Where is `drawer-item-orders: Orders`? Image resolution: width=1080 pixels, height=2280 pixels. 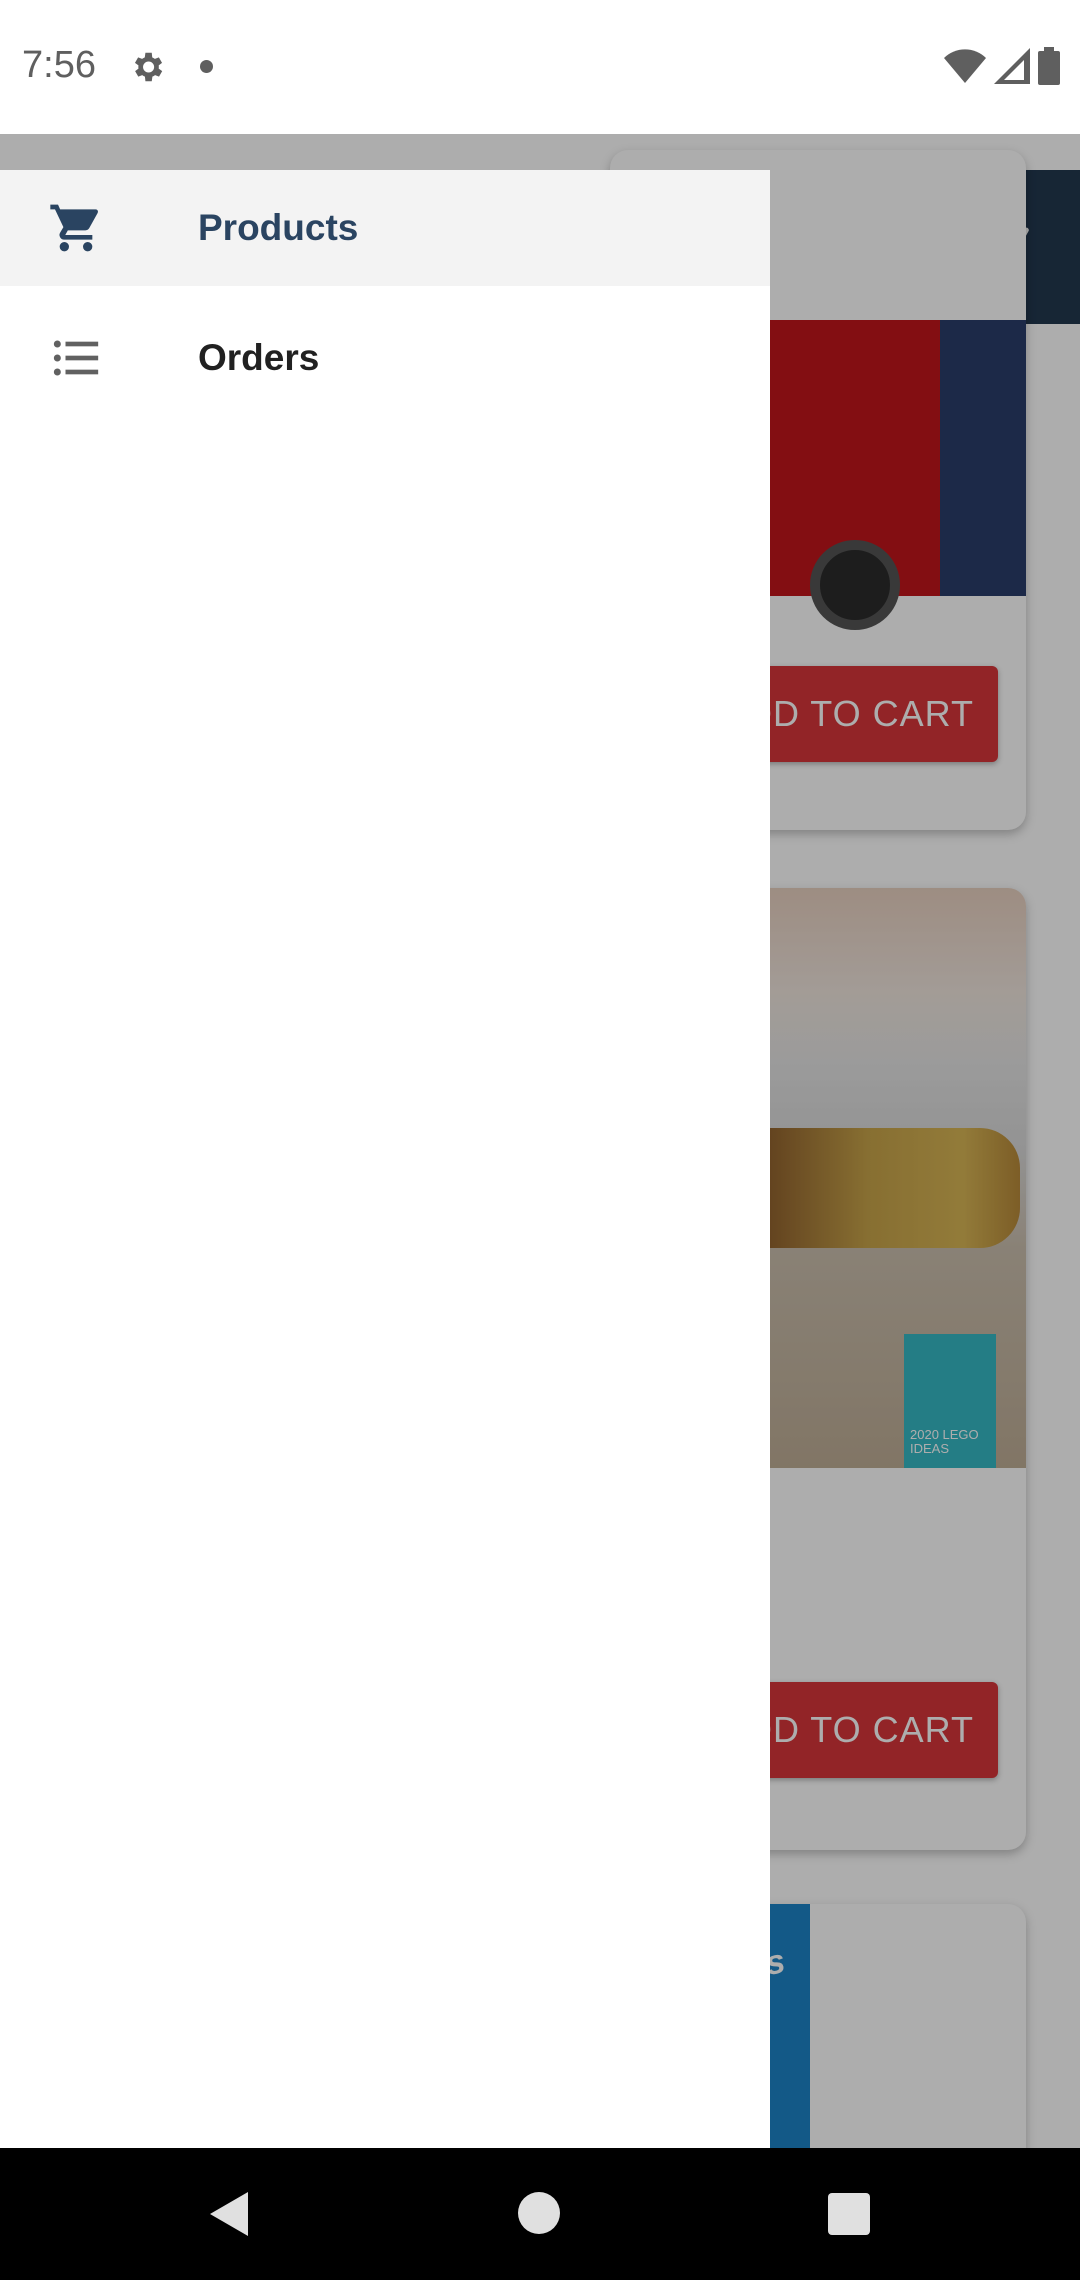
drawer-item-orders: Orders is located at coordinates (385, 358).